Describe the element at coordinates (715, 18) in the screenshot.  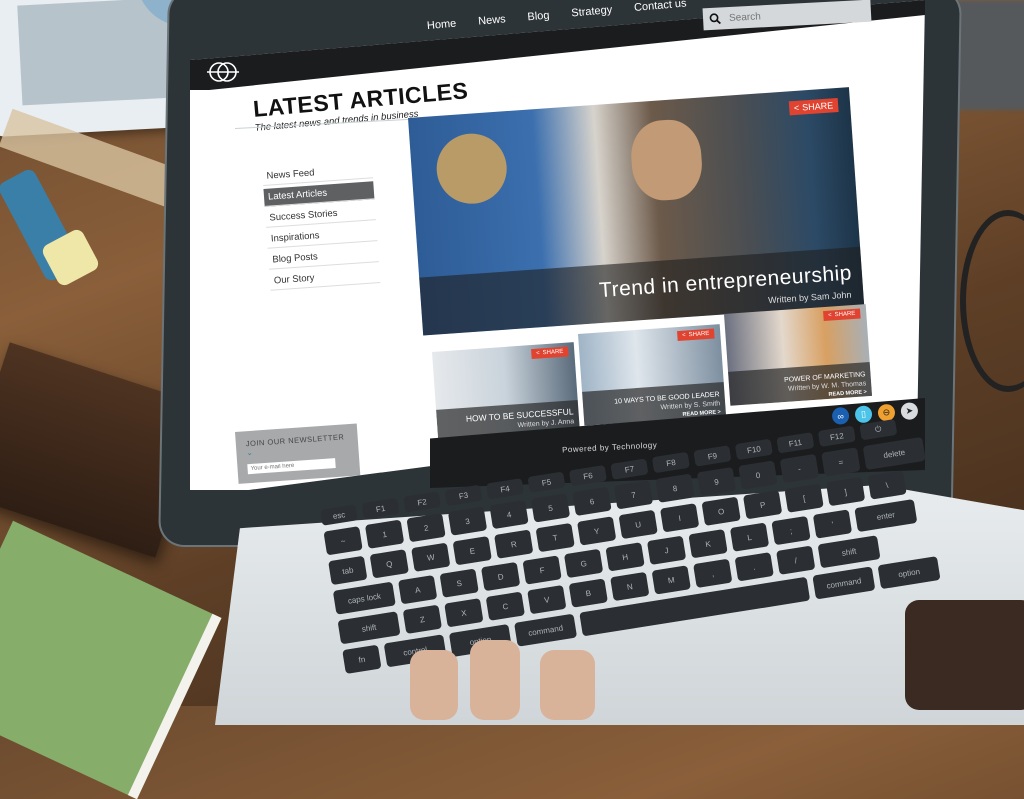
I see `search-icon` at that location.